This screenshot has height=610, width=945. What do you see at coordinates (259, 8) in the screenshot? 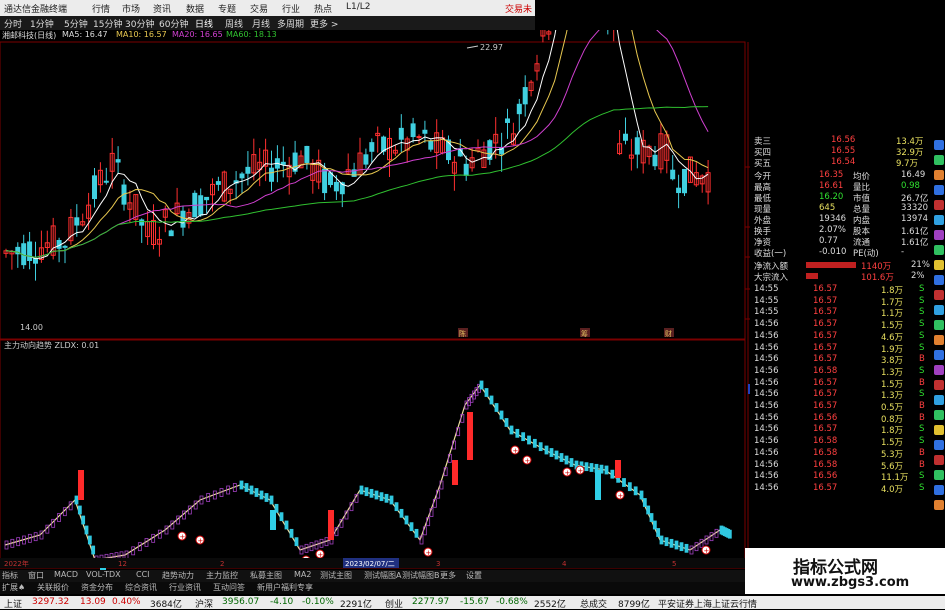
I see `menu-trade: 交易` at bounding box center [259, 8].